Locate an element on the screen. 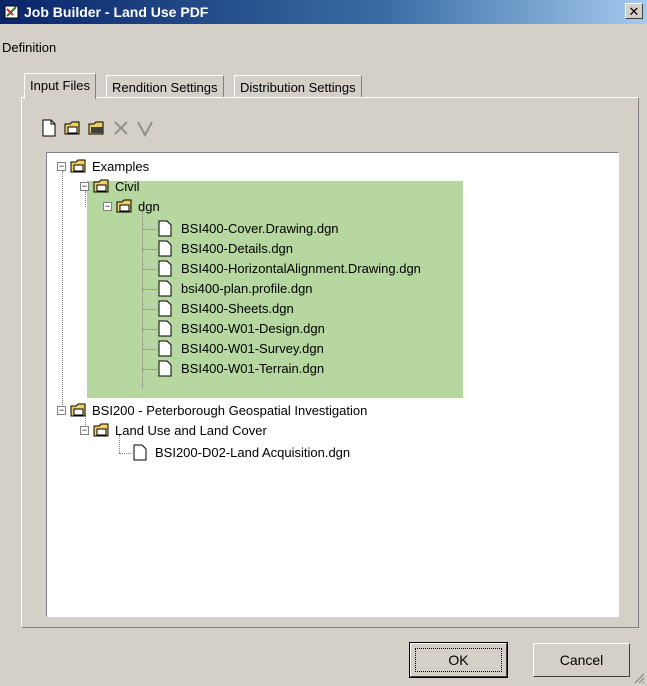 This screenshot has height=686, width=647. tree-label: BSI400-W01-Design.dgn is located at coordinates (253, 328).